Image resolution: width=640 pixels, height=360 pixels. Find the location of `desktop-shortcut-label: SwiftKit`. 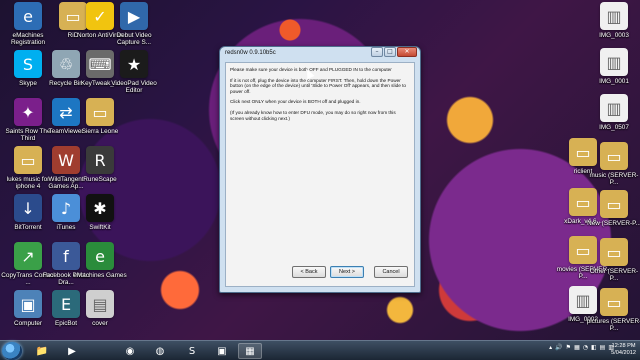

desktop-shortcut-label: SwiftKit is located at coordinates (100, 227).